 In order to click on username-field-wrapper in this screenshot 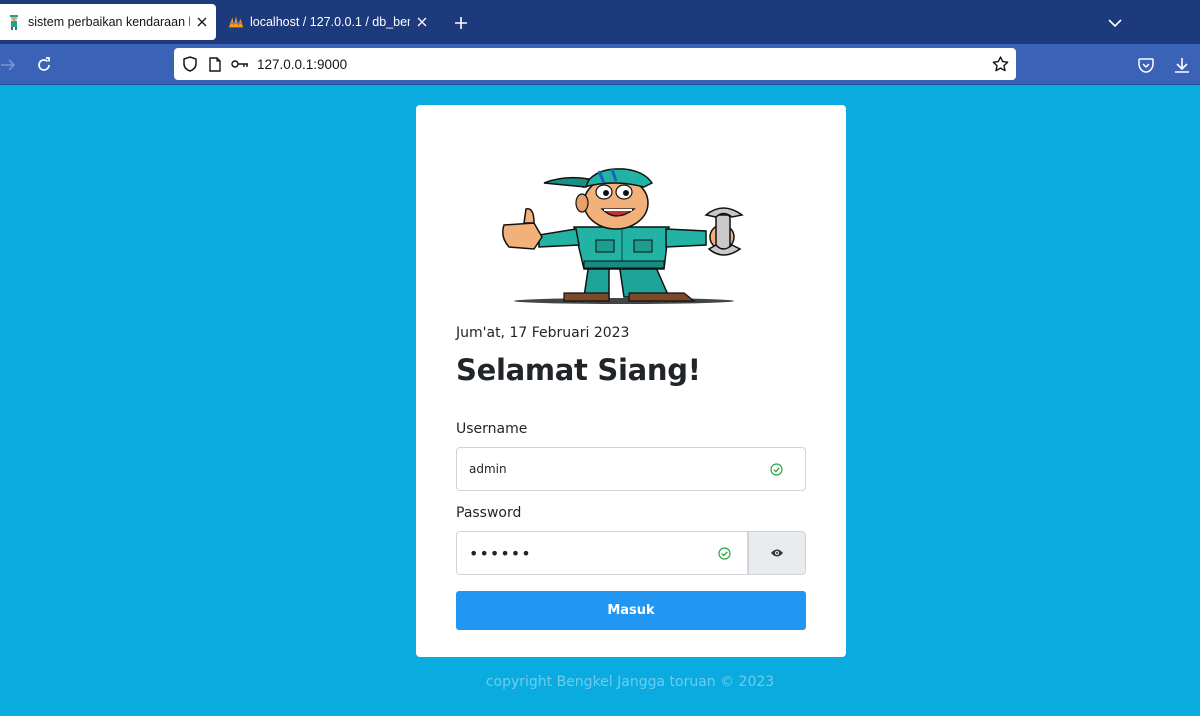, I will do `click(631, 469)`.